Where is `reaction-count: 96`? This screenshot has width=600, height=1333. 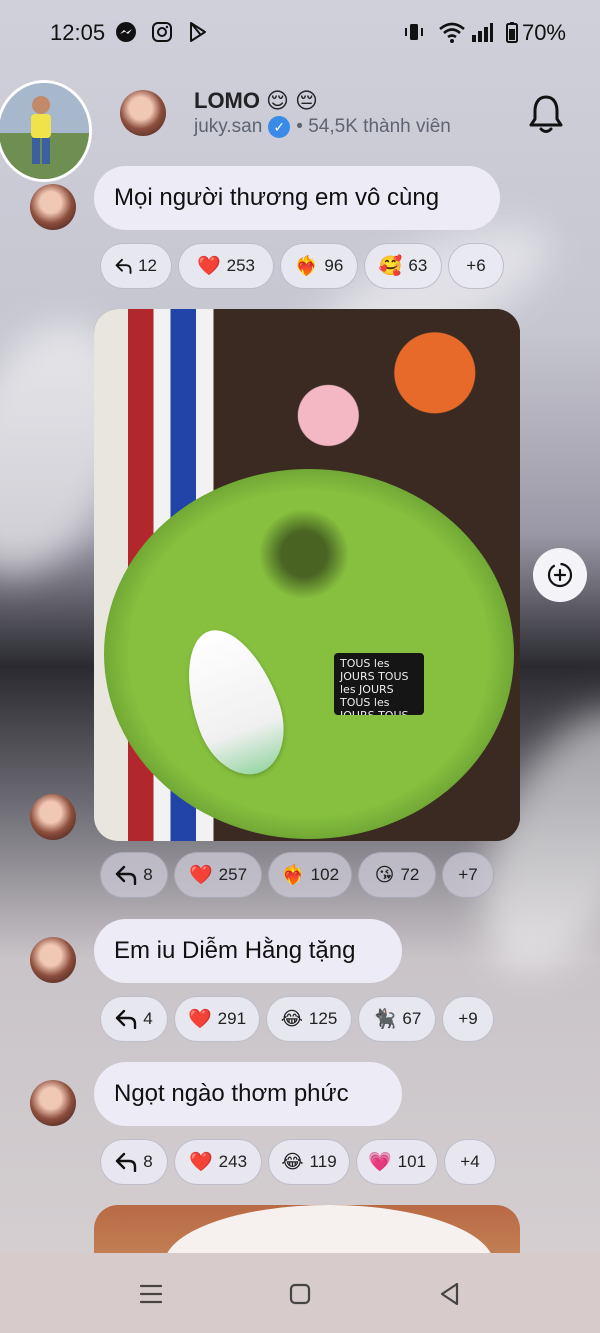 reaction-count: 96 is located at coordinates (334, 265).